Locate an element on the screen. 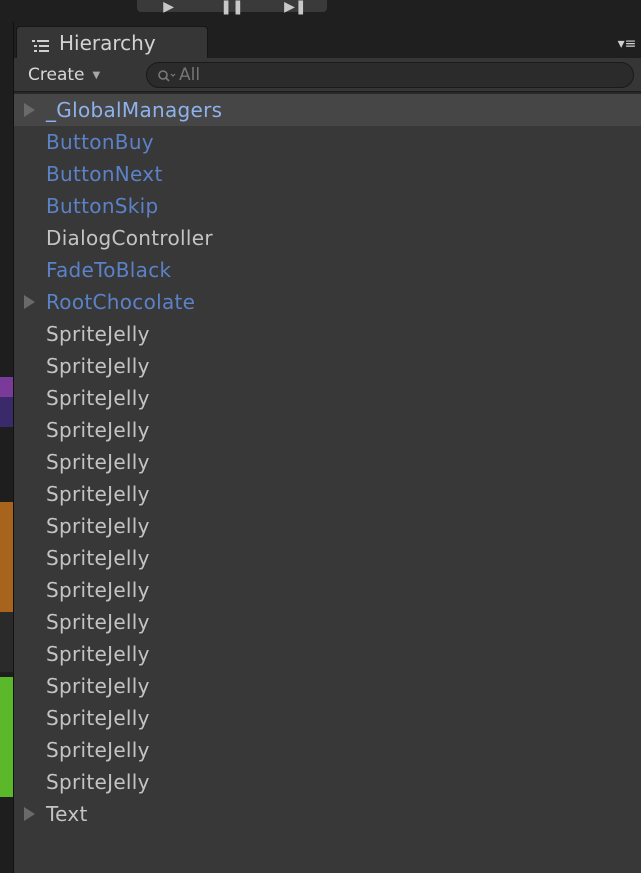  search-field is located at coordinates (390, 75).